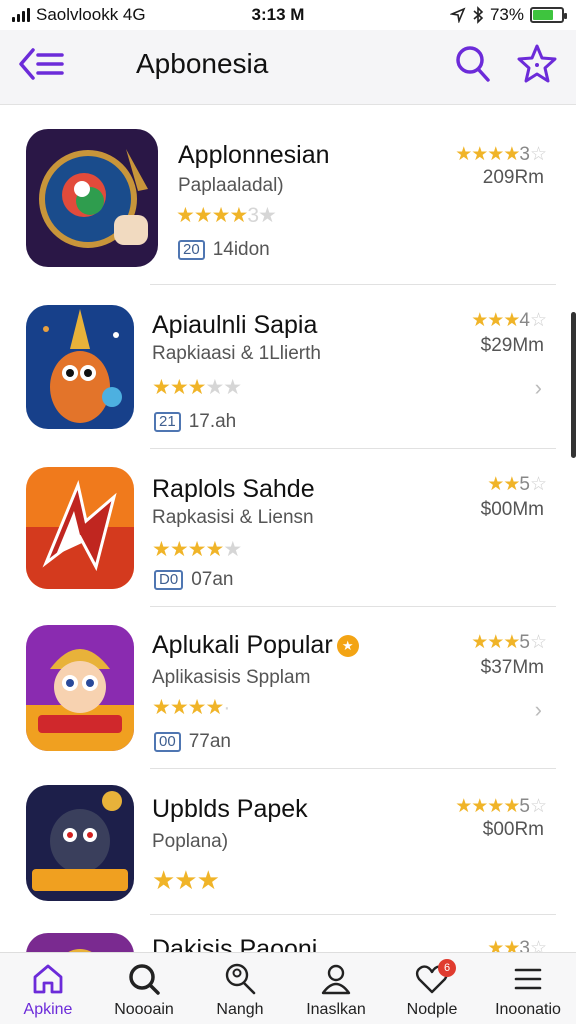 Image resolution: width=576 pixels, height=1024 pixels. I want to click on battery-icon, so click(548, 15).